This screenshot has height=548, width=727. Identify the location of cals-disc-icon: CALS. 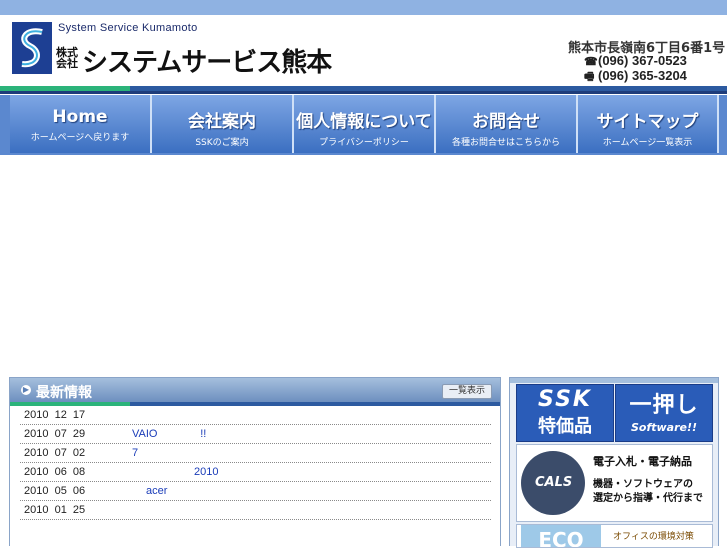
(553, 483).